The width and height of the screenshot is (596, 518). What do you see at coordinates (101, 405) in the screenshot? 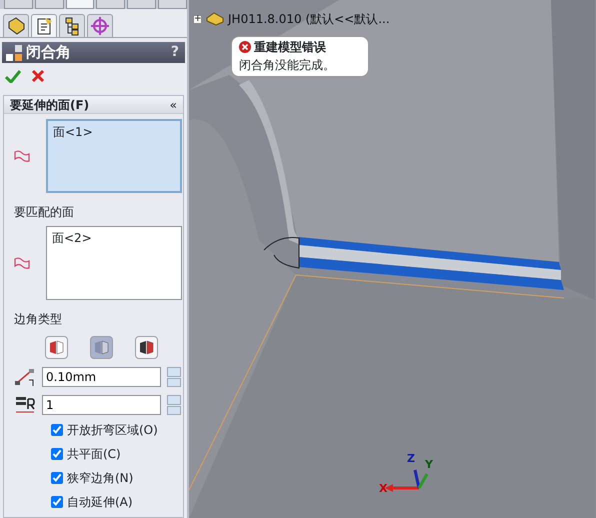
I see `number-field: 1` at bounding box center [101, 405].